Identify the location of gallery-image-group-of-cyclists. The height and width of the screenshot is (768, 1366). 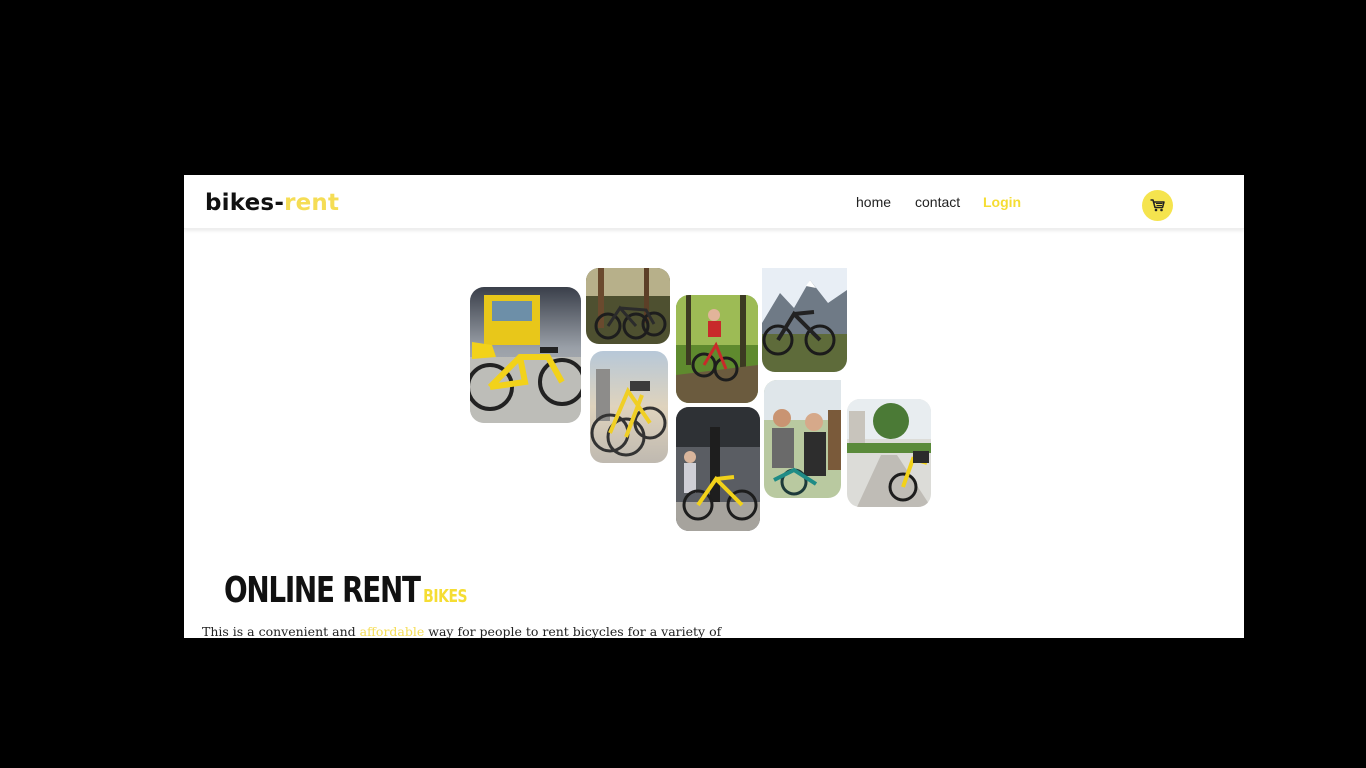
(802, 439).